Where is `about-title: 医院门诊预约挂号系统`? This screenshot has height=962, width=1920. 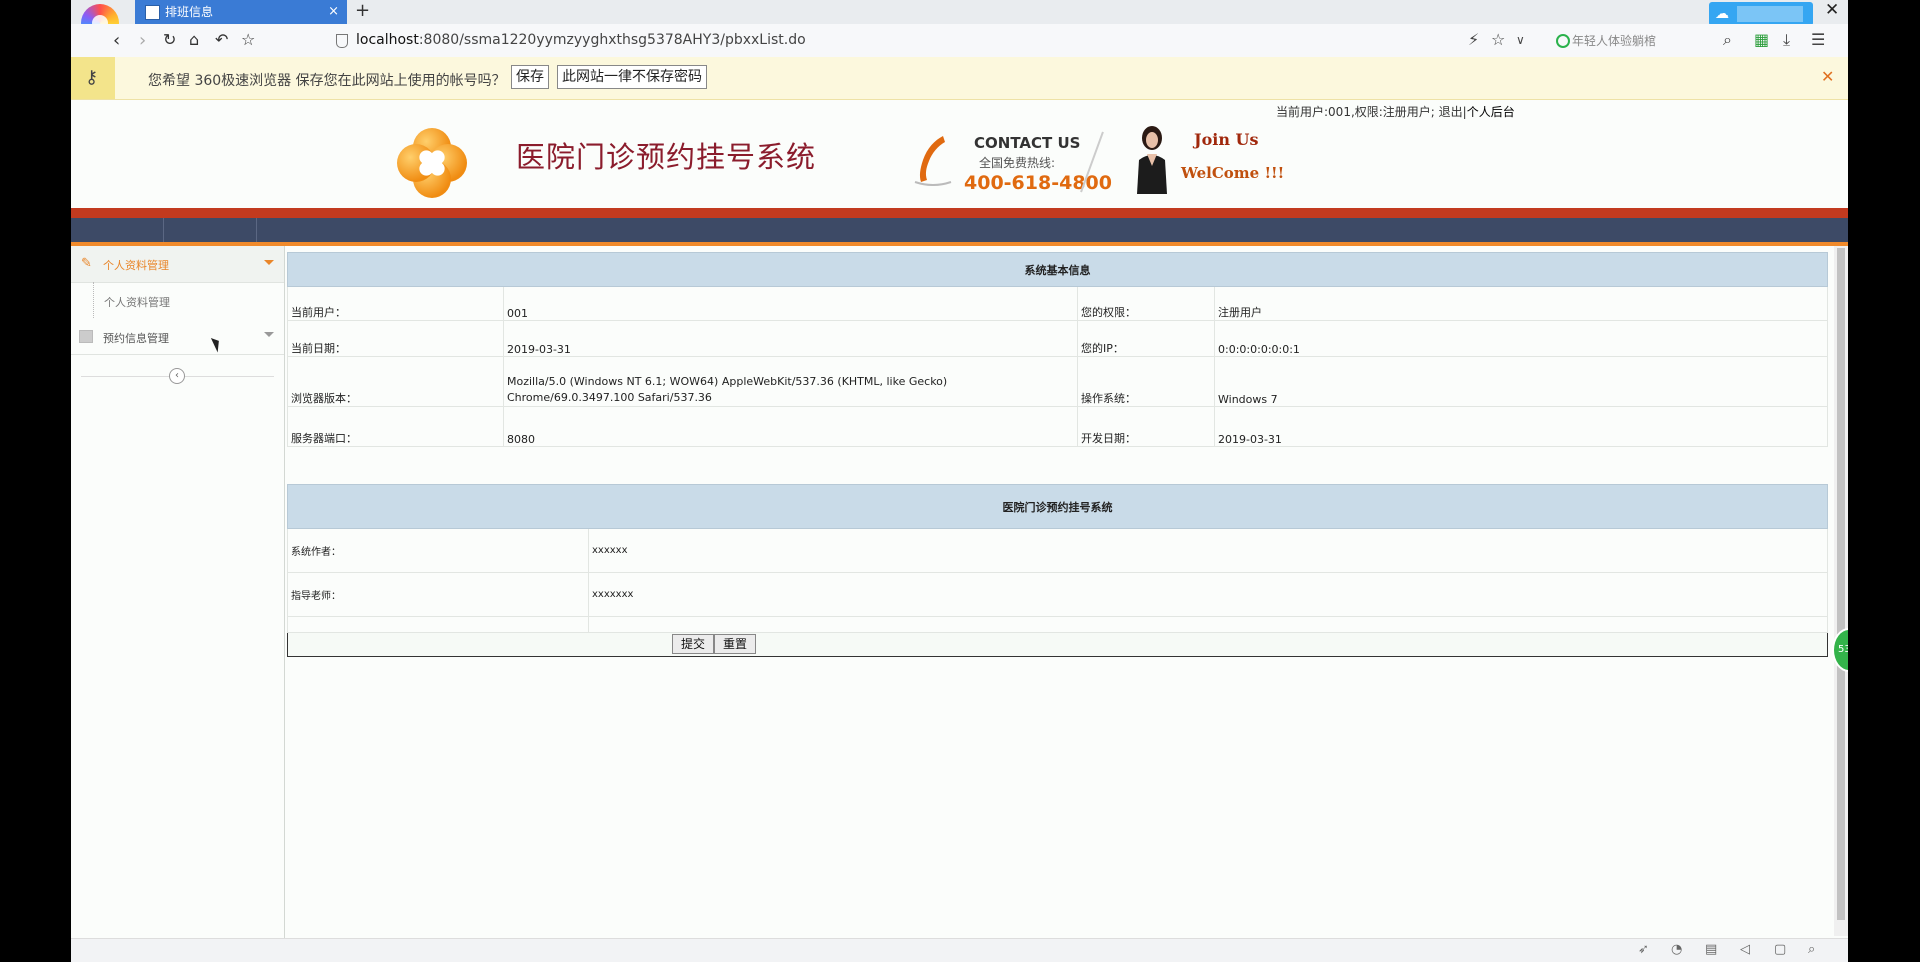
about-title: 医院门诊预约挂号系统 is located at coordinates (1057, 506).